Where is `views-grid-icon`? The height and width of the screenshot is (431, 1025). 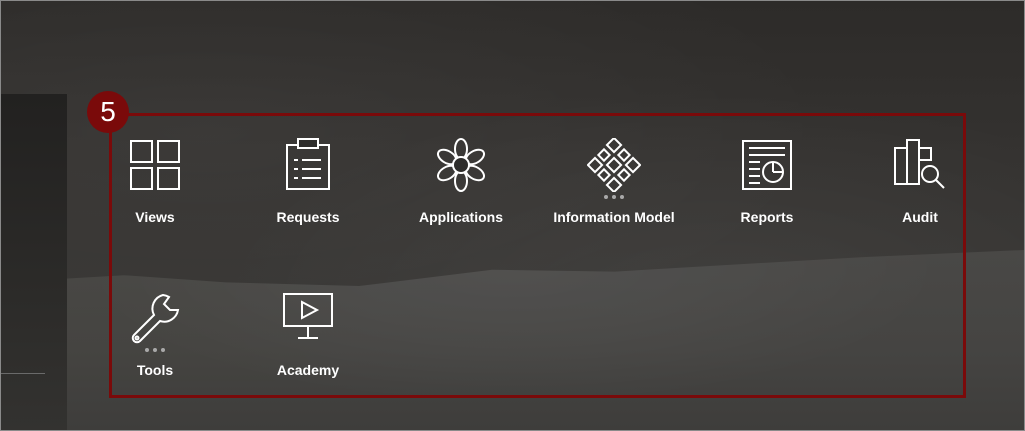
views-grid-icon is located at coordinates (155, 165).